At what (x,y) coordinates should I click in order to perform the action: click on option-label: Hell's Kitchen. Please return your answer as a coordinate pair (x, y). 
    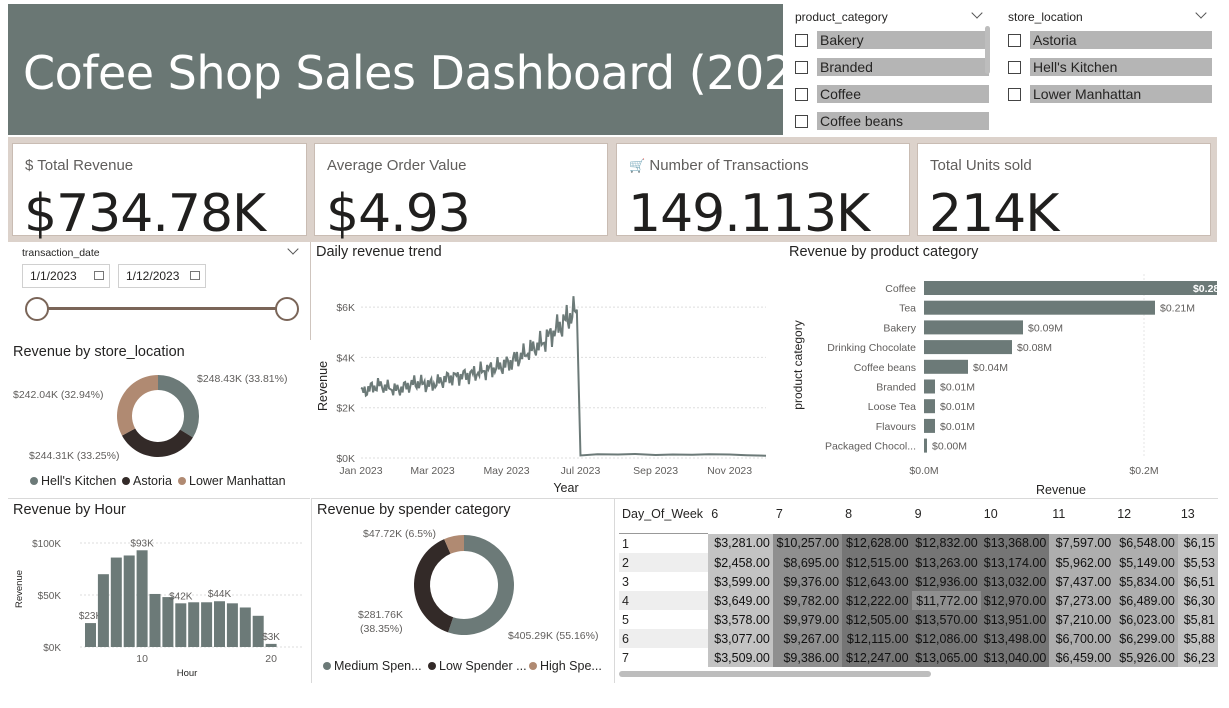
    Looking at the image, I should click on (1121, 67).